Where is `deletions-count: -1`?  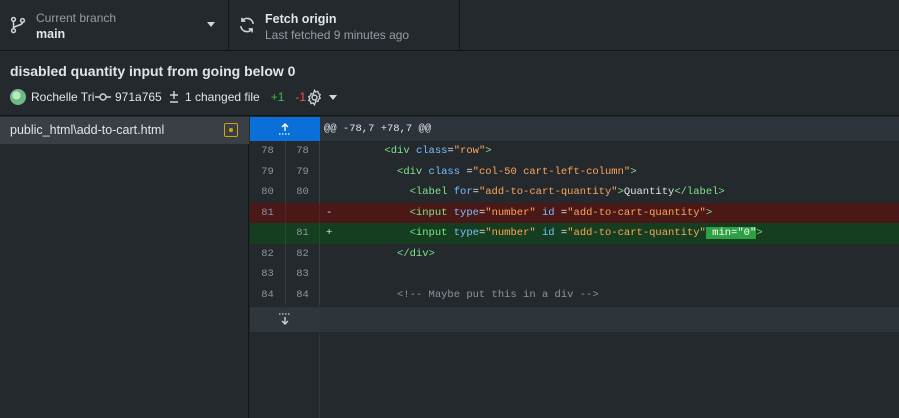
deletions-count: -1 is located at coordinates (301, 97).